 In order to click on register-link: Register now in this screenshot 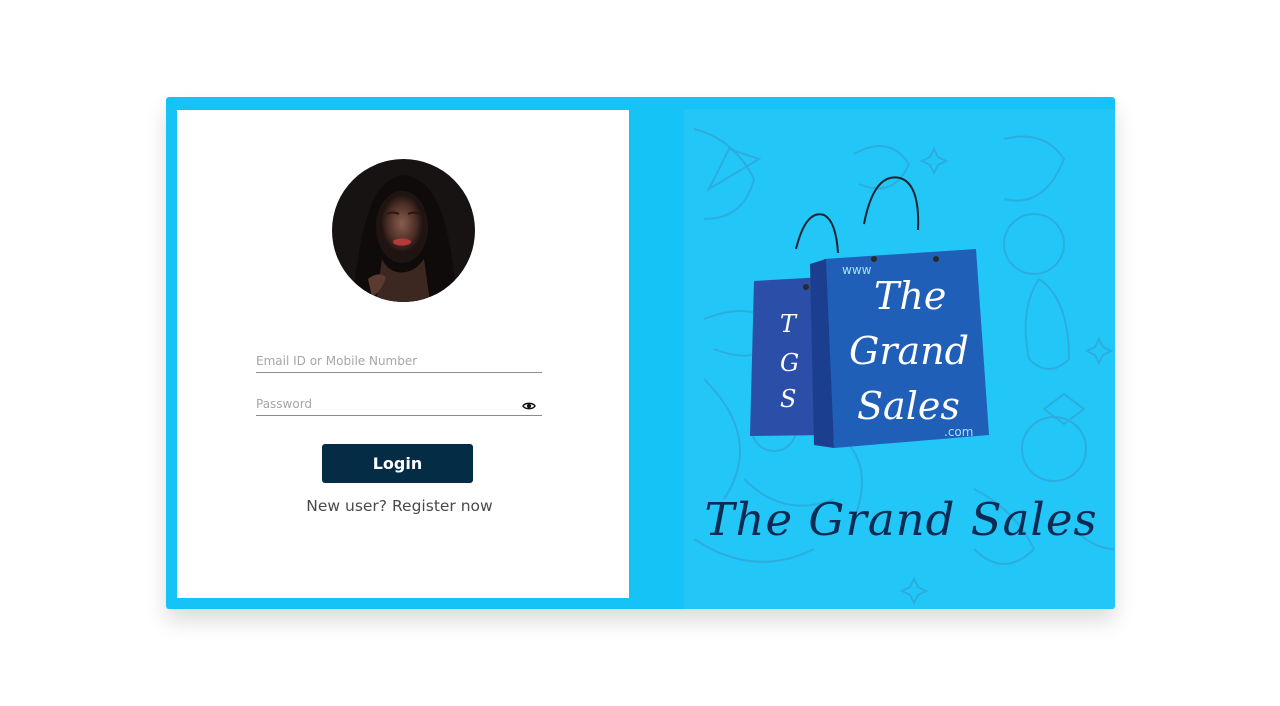, I will do `click(442, 506)`.